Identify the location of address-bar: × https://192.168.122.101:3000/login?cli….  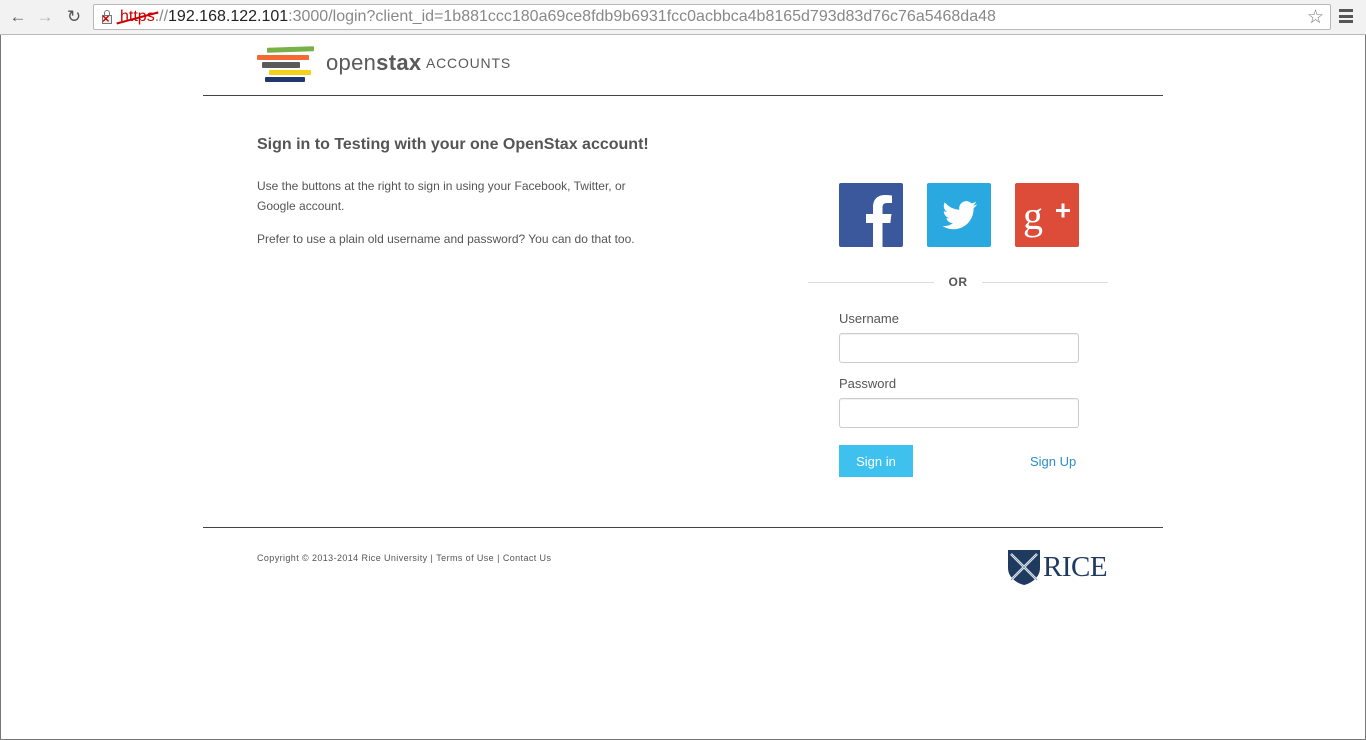
(712, 17).